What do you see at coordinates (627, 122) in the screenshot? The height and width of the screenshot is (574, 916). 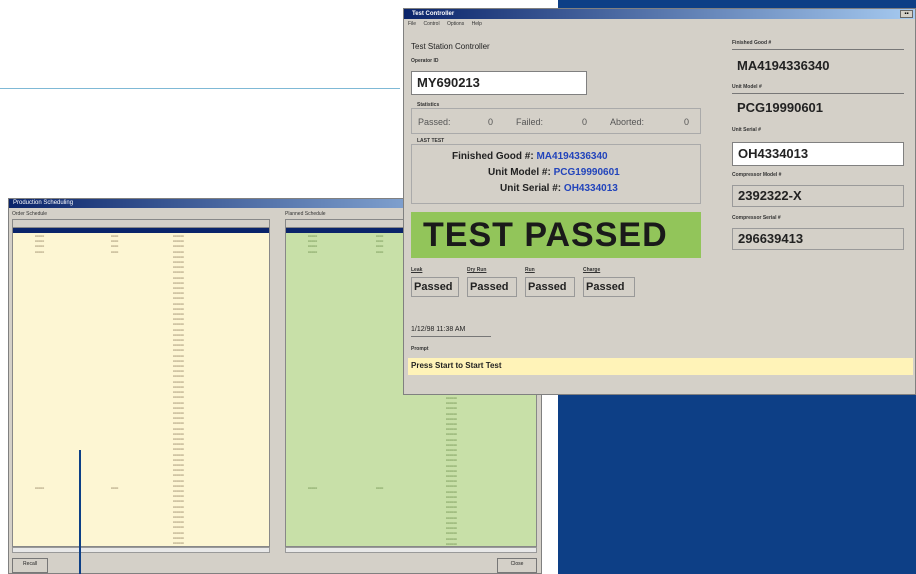 I see `aborted-label: Aborted:` at bounding box center [627, 122].